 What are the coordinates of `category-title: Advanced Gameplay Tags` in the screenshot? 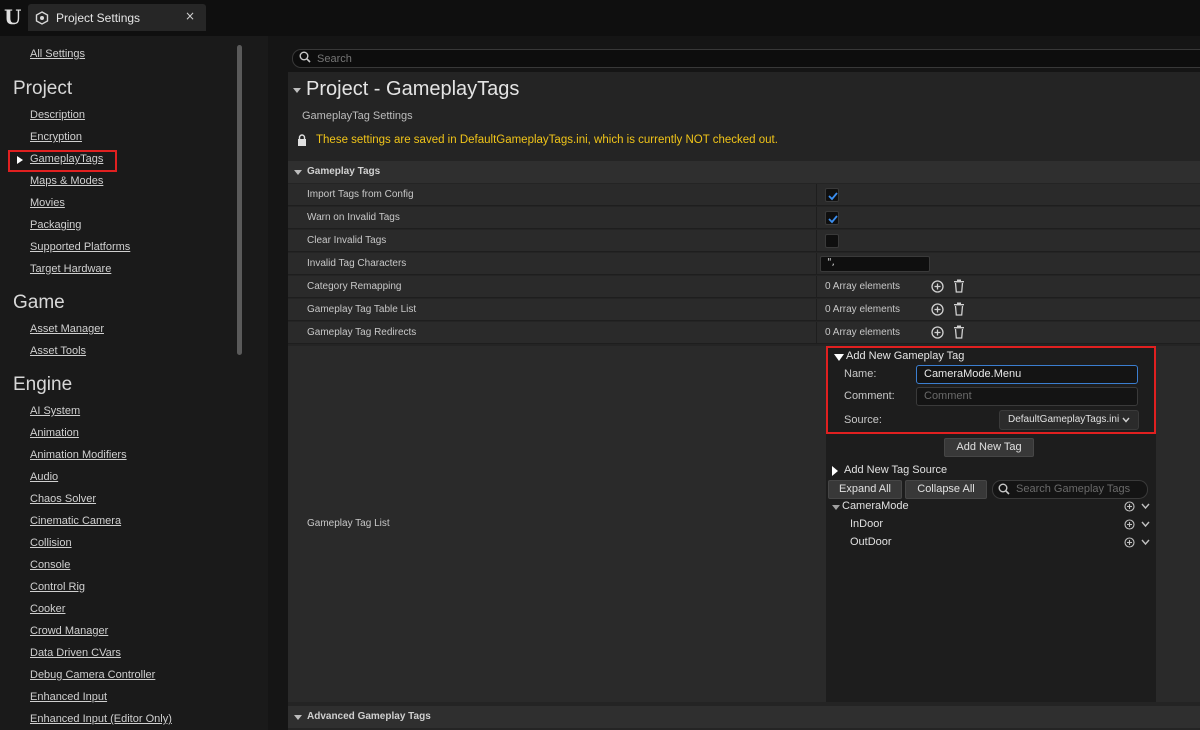 It's located at (369, 716).